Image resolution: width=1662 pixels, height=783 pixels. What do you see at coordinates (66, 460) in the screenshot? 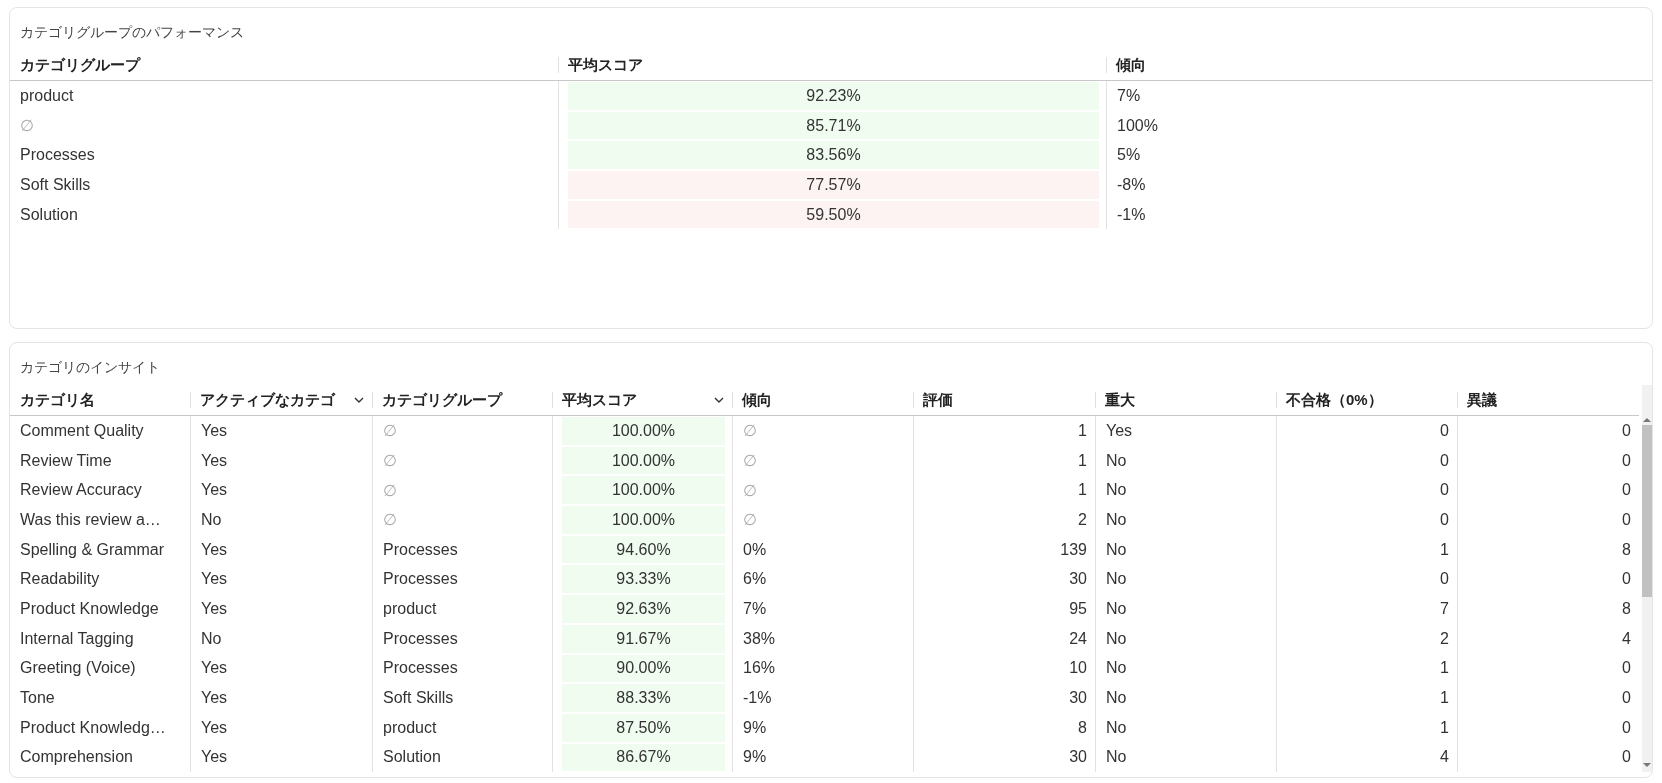
I see `table-cell-text: Review Time` at bounding box center [66, 460].